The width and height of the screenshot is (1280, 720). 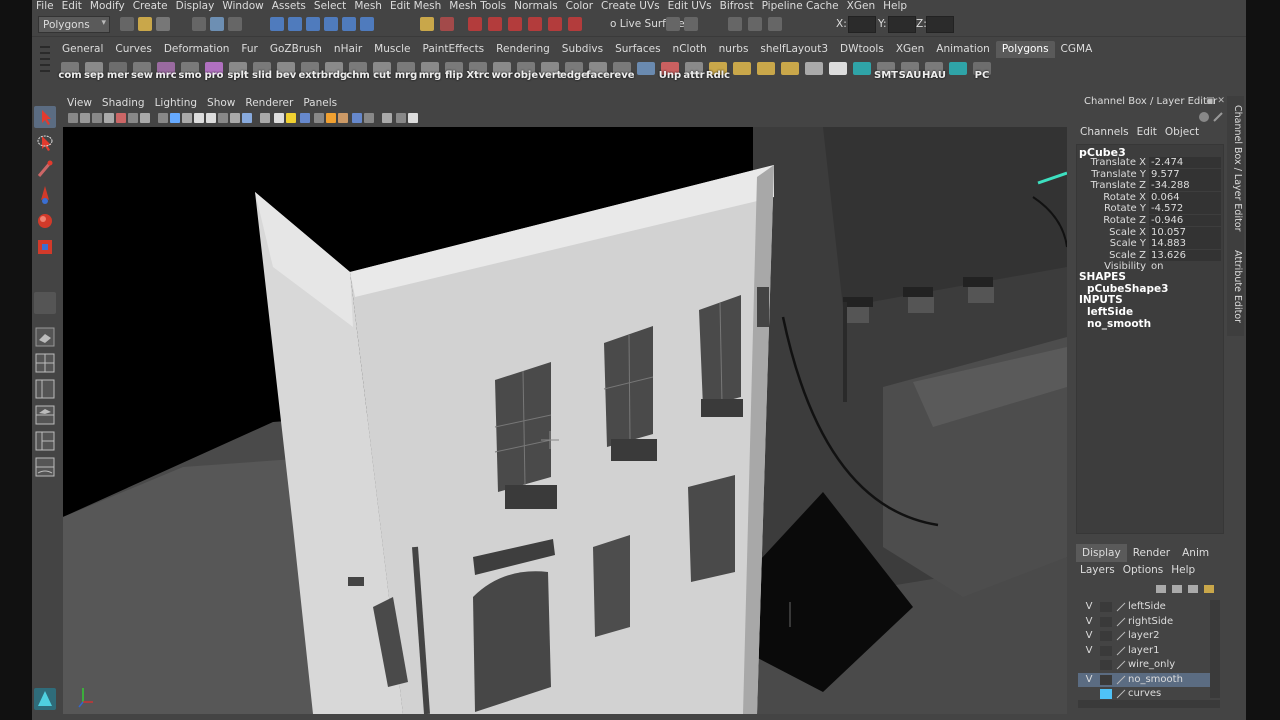 I want to click on y-coord-field, so click(x=902, y=24).